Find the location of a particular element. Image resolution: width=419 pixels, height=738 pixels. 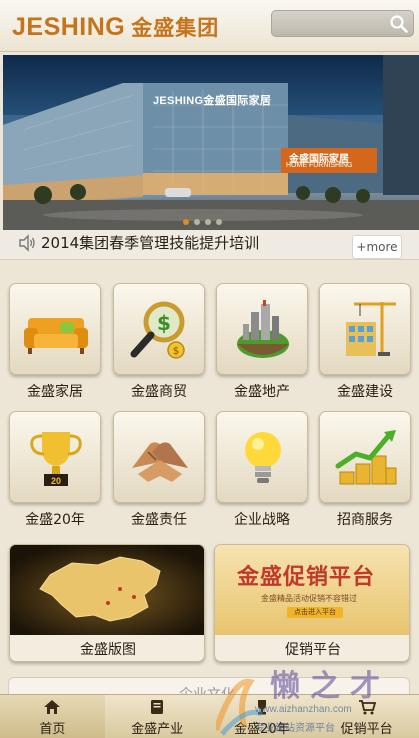

card-promotion: 金盛促销平台 金盛精品活动促销不容错过 点击进入平台 促销平台 is located at coordinates (312, 603).